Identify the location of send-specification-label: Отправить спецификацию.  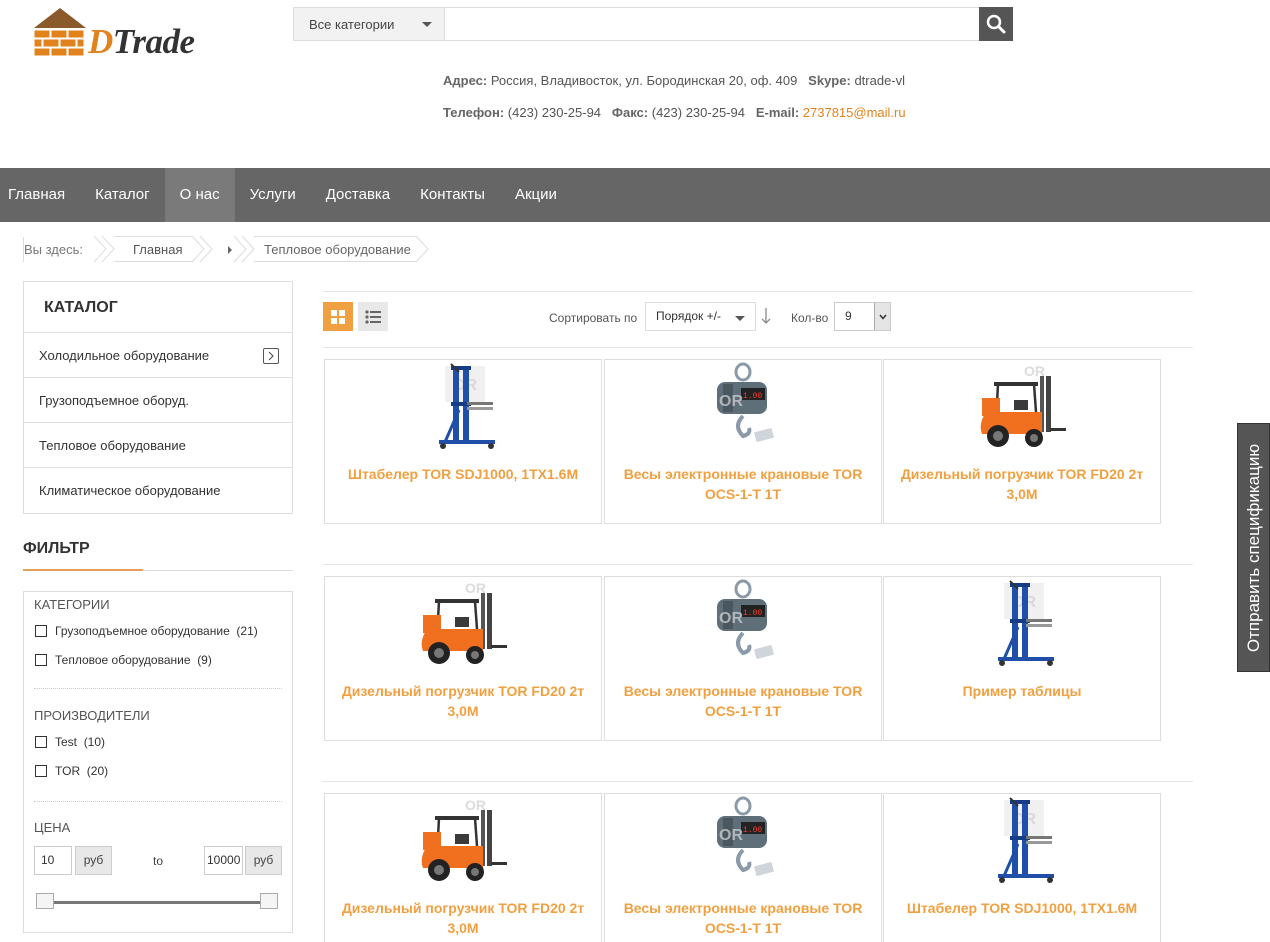
(1253, 547).